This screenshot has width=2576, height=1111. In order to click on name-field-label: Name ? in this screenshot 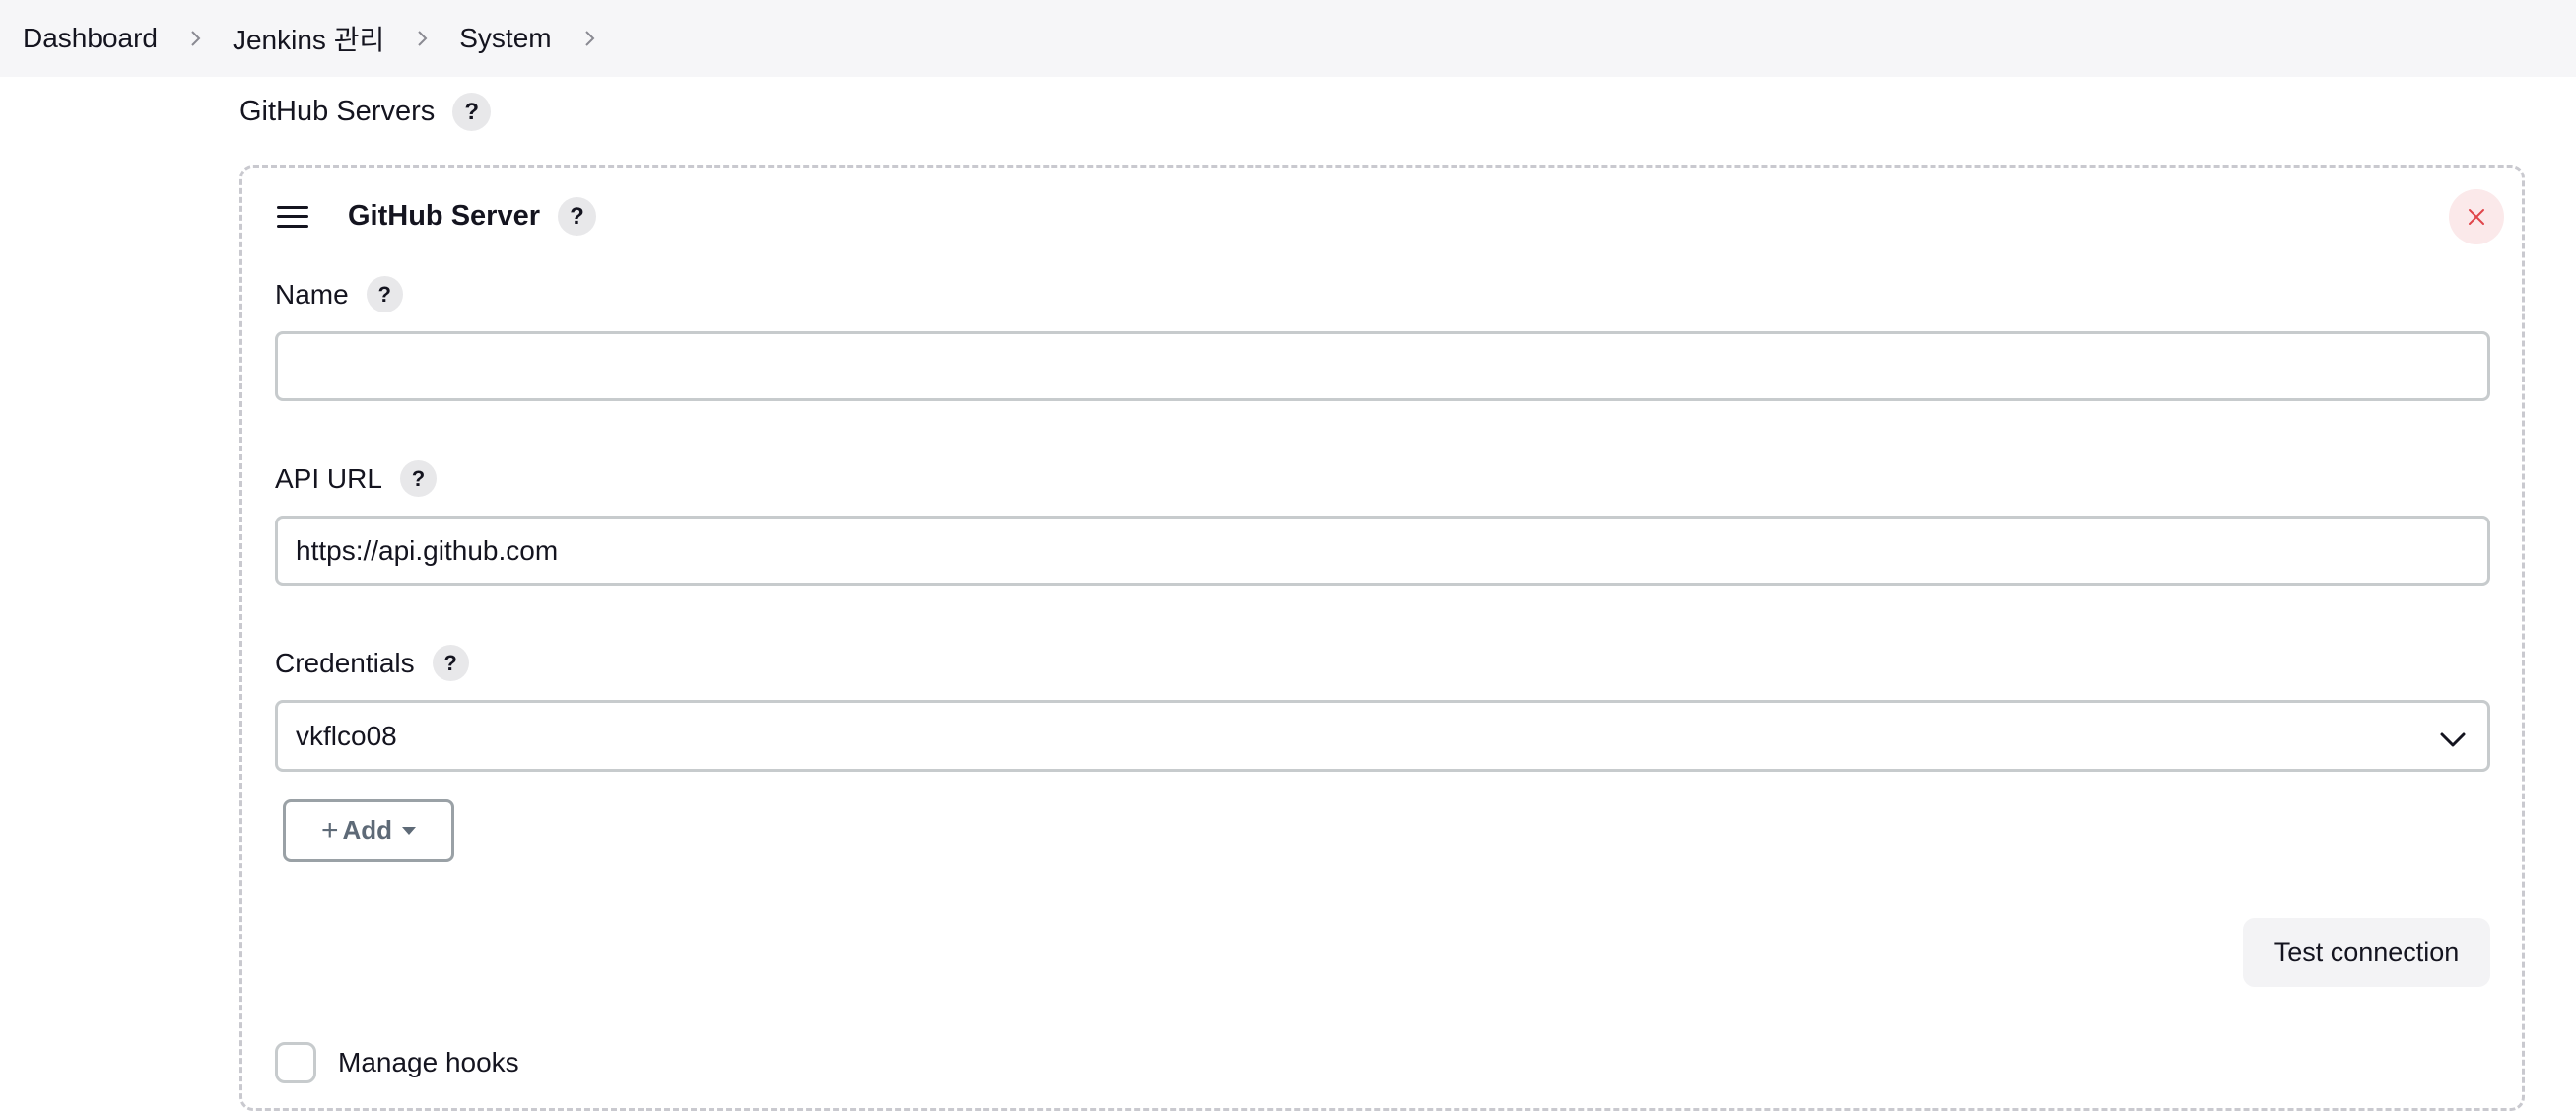, I will do `click(339, 294)`.